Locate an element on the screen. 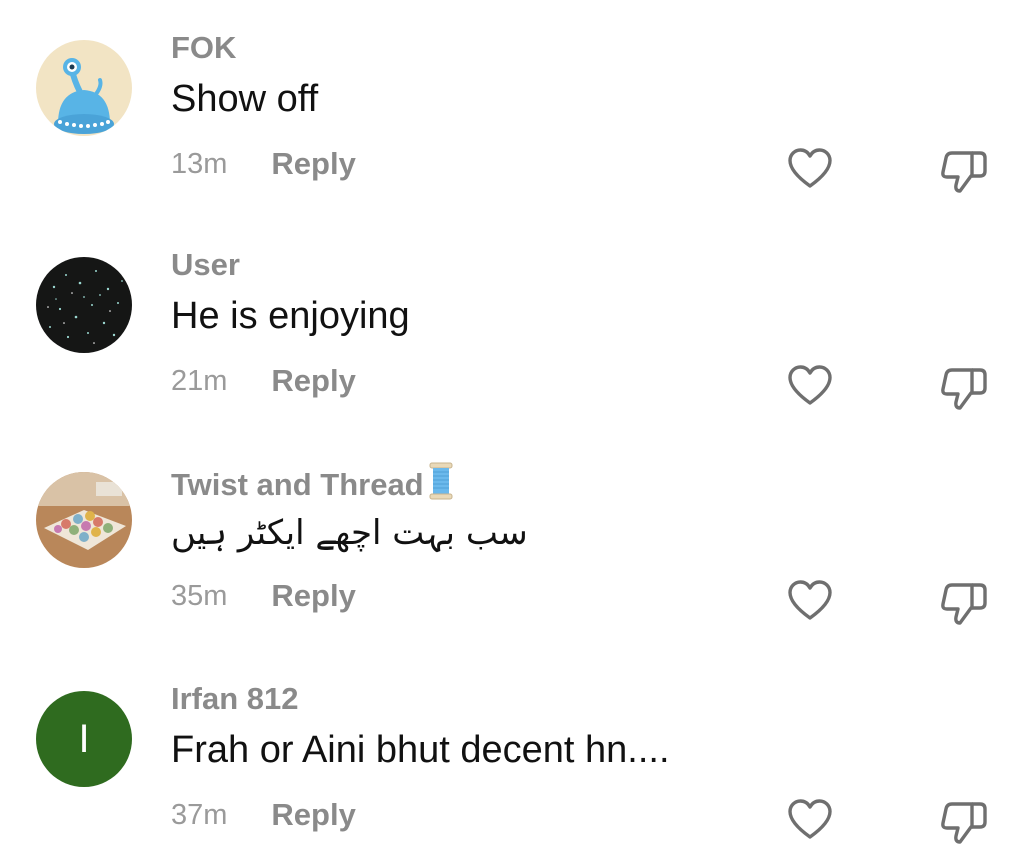 The height and width of the screenshot is (864, 1024). spool-of-thread-icon is located at coordinates (441, 485).